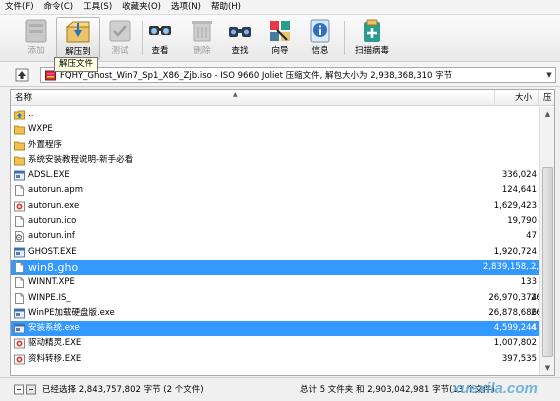 This screenshot has width=560, height=401. Describe the element at coordinates (55, 343) in the screenshot. I see `file-name: 驱动精灵.EXE` at that location.